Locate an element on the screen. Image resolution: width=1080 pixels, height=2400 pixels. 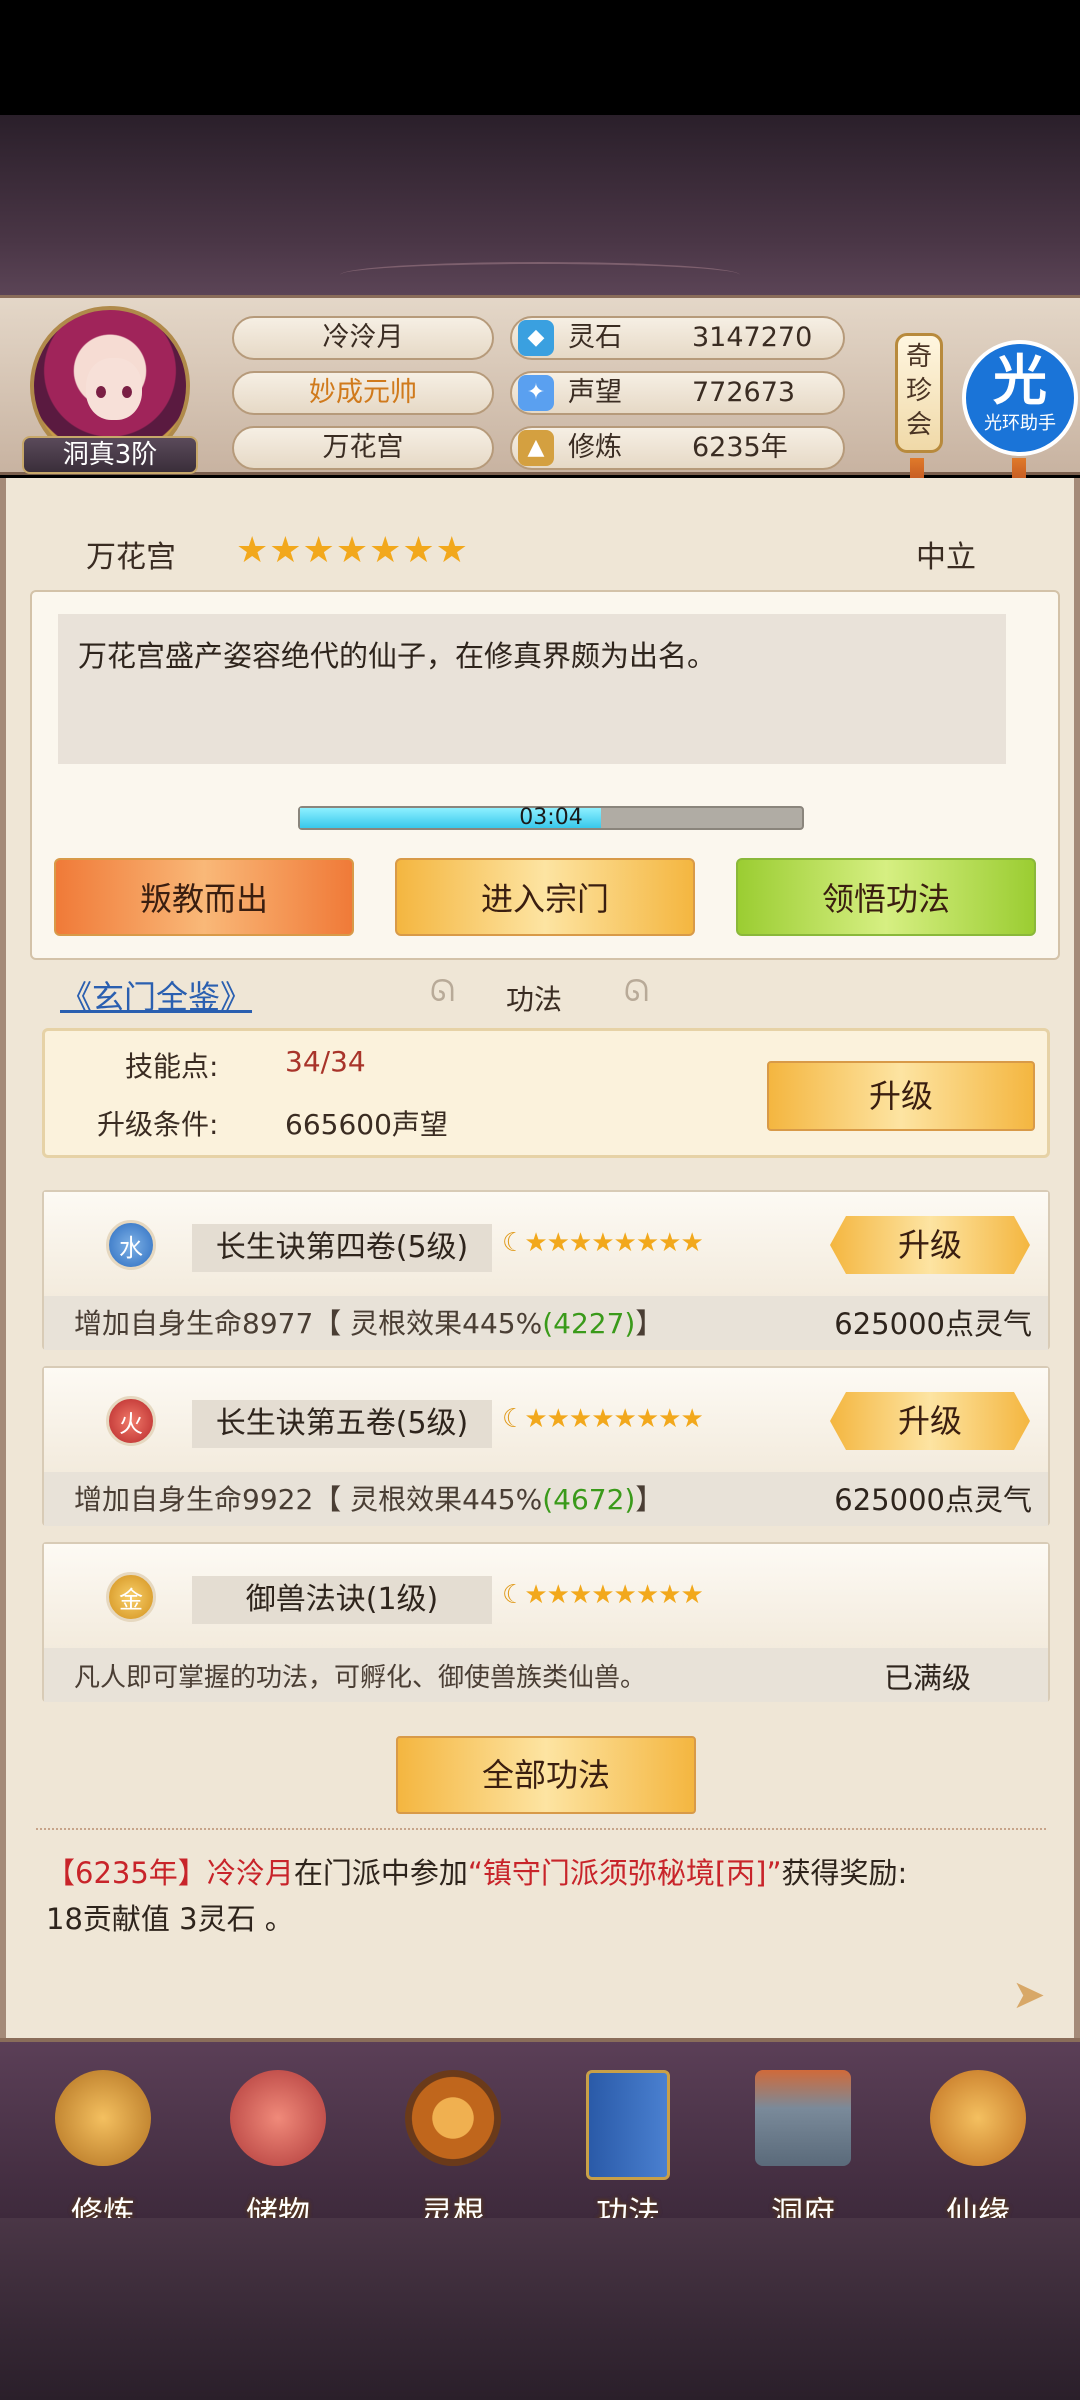
effect-bonus: (4672) is located at coordinates (589, 1499).